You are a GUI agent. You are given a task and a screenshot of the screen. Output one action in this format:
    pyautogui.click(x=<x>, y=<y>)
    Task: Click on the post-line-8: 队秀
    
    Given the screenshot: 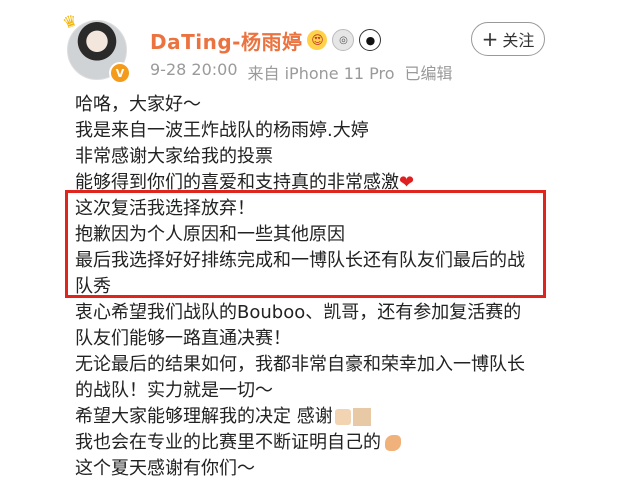 What is the action you would take?
    pyautogui.click(x=93, y=286)
    